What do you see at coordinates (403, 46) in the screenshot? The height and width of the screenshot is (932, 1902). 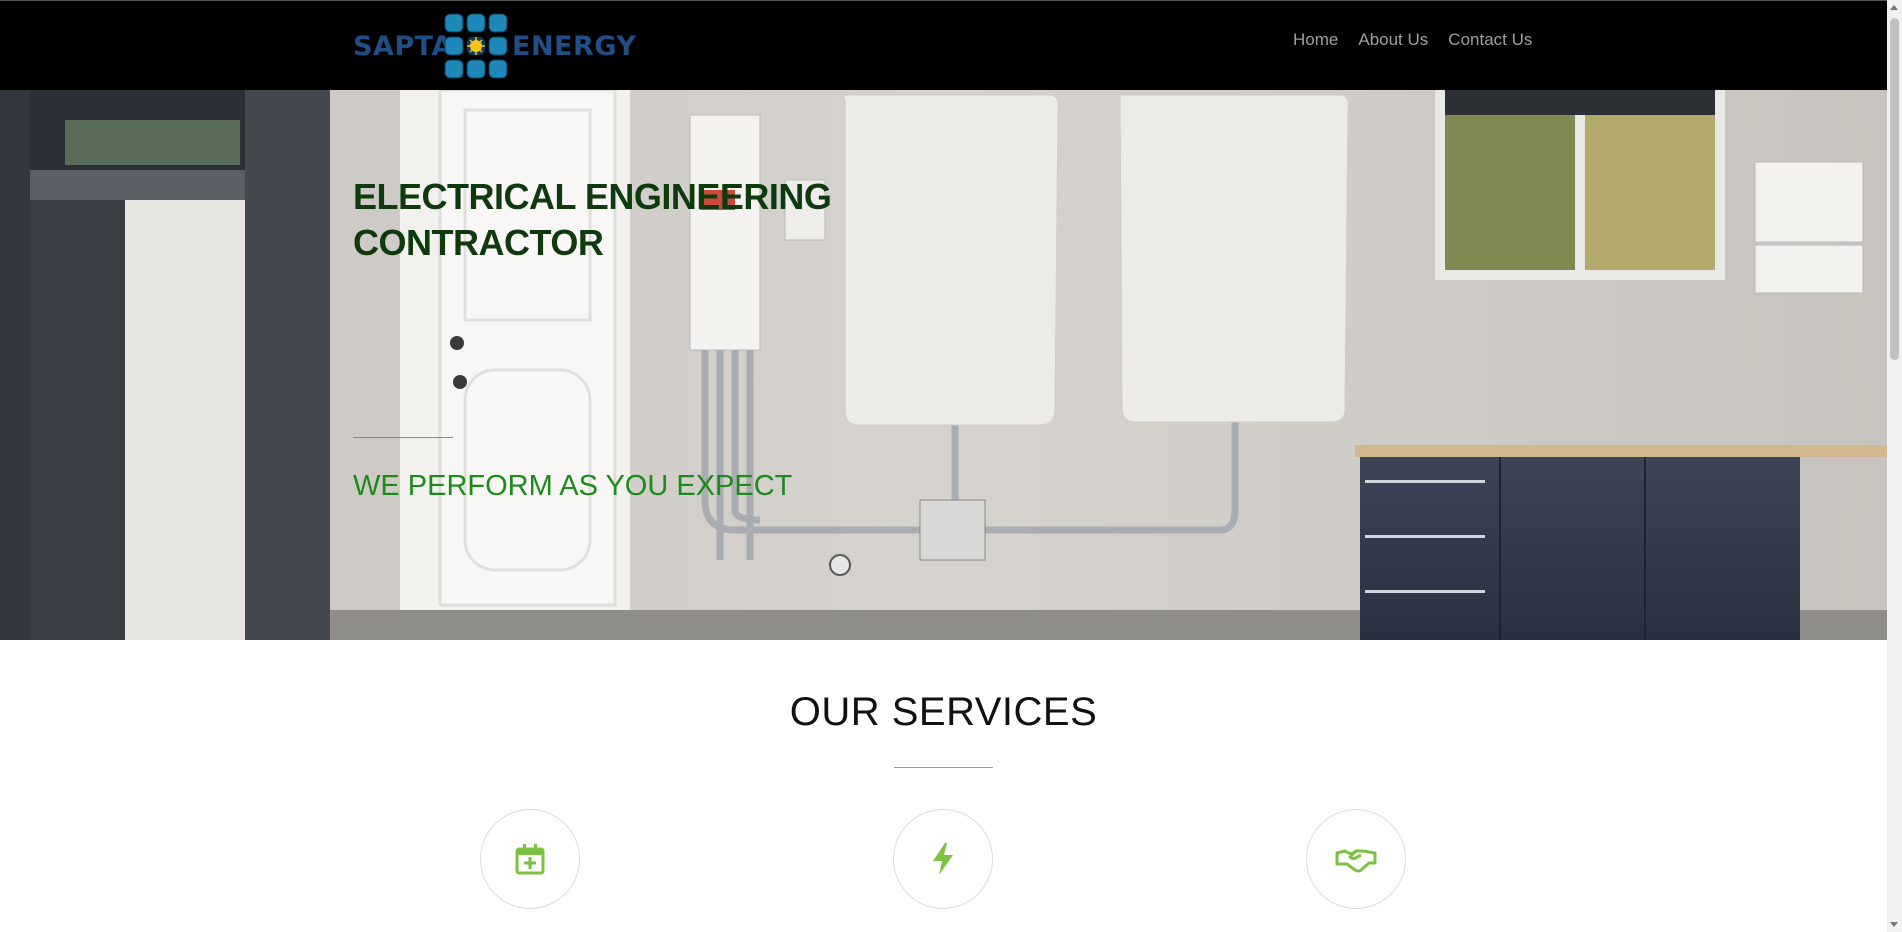 I see `brand-name-left: SAPTA` at bounding box center [403, 46].